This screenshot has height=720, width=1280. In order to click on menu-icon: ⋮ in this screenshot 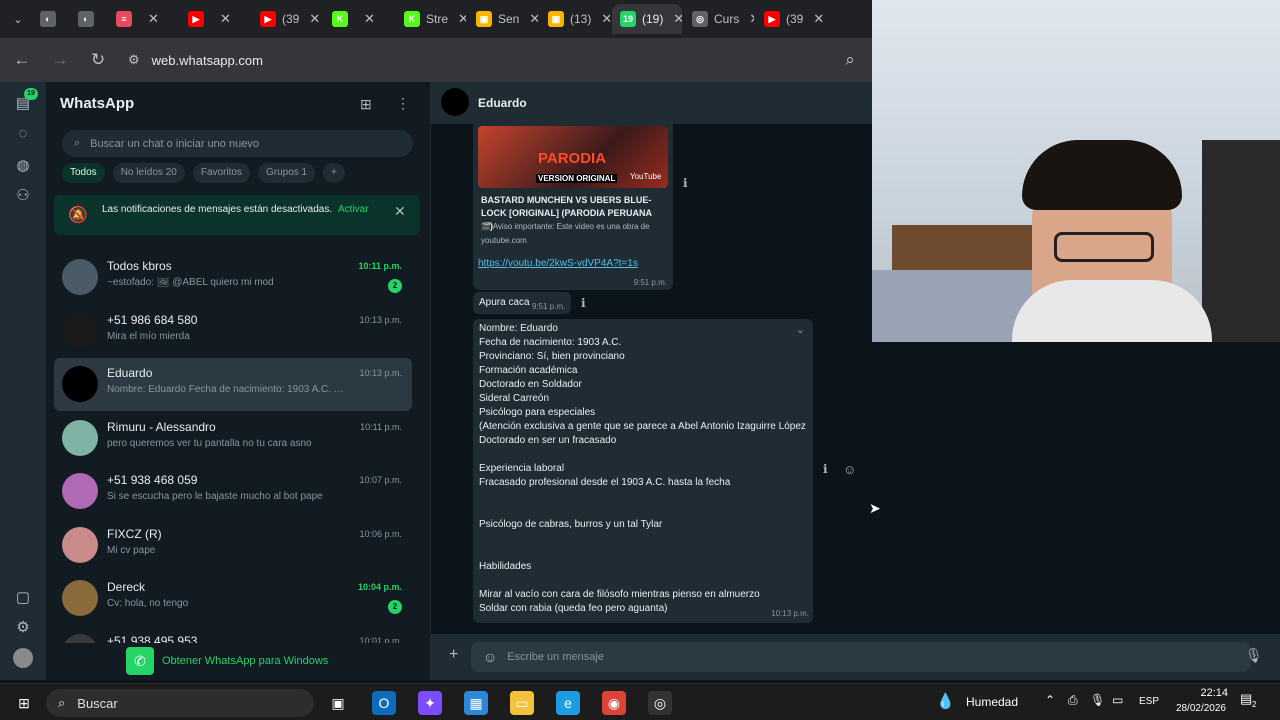, I will do `click(403, 103)`.